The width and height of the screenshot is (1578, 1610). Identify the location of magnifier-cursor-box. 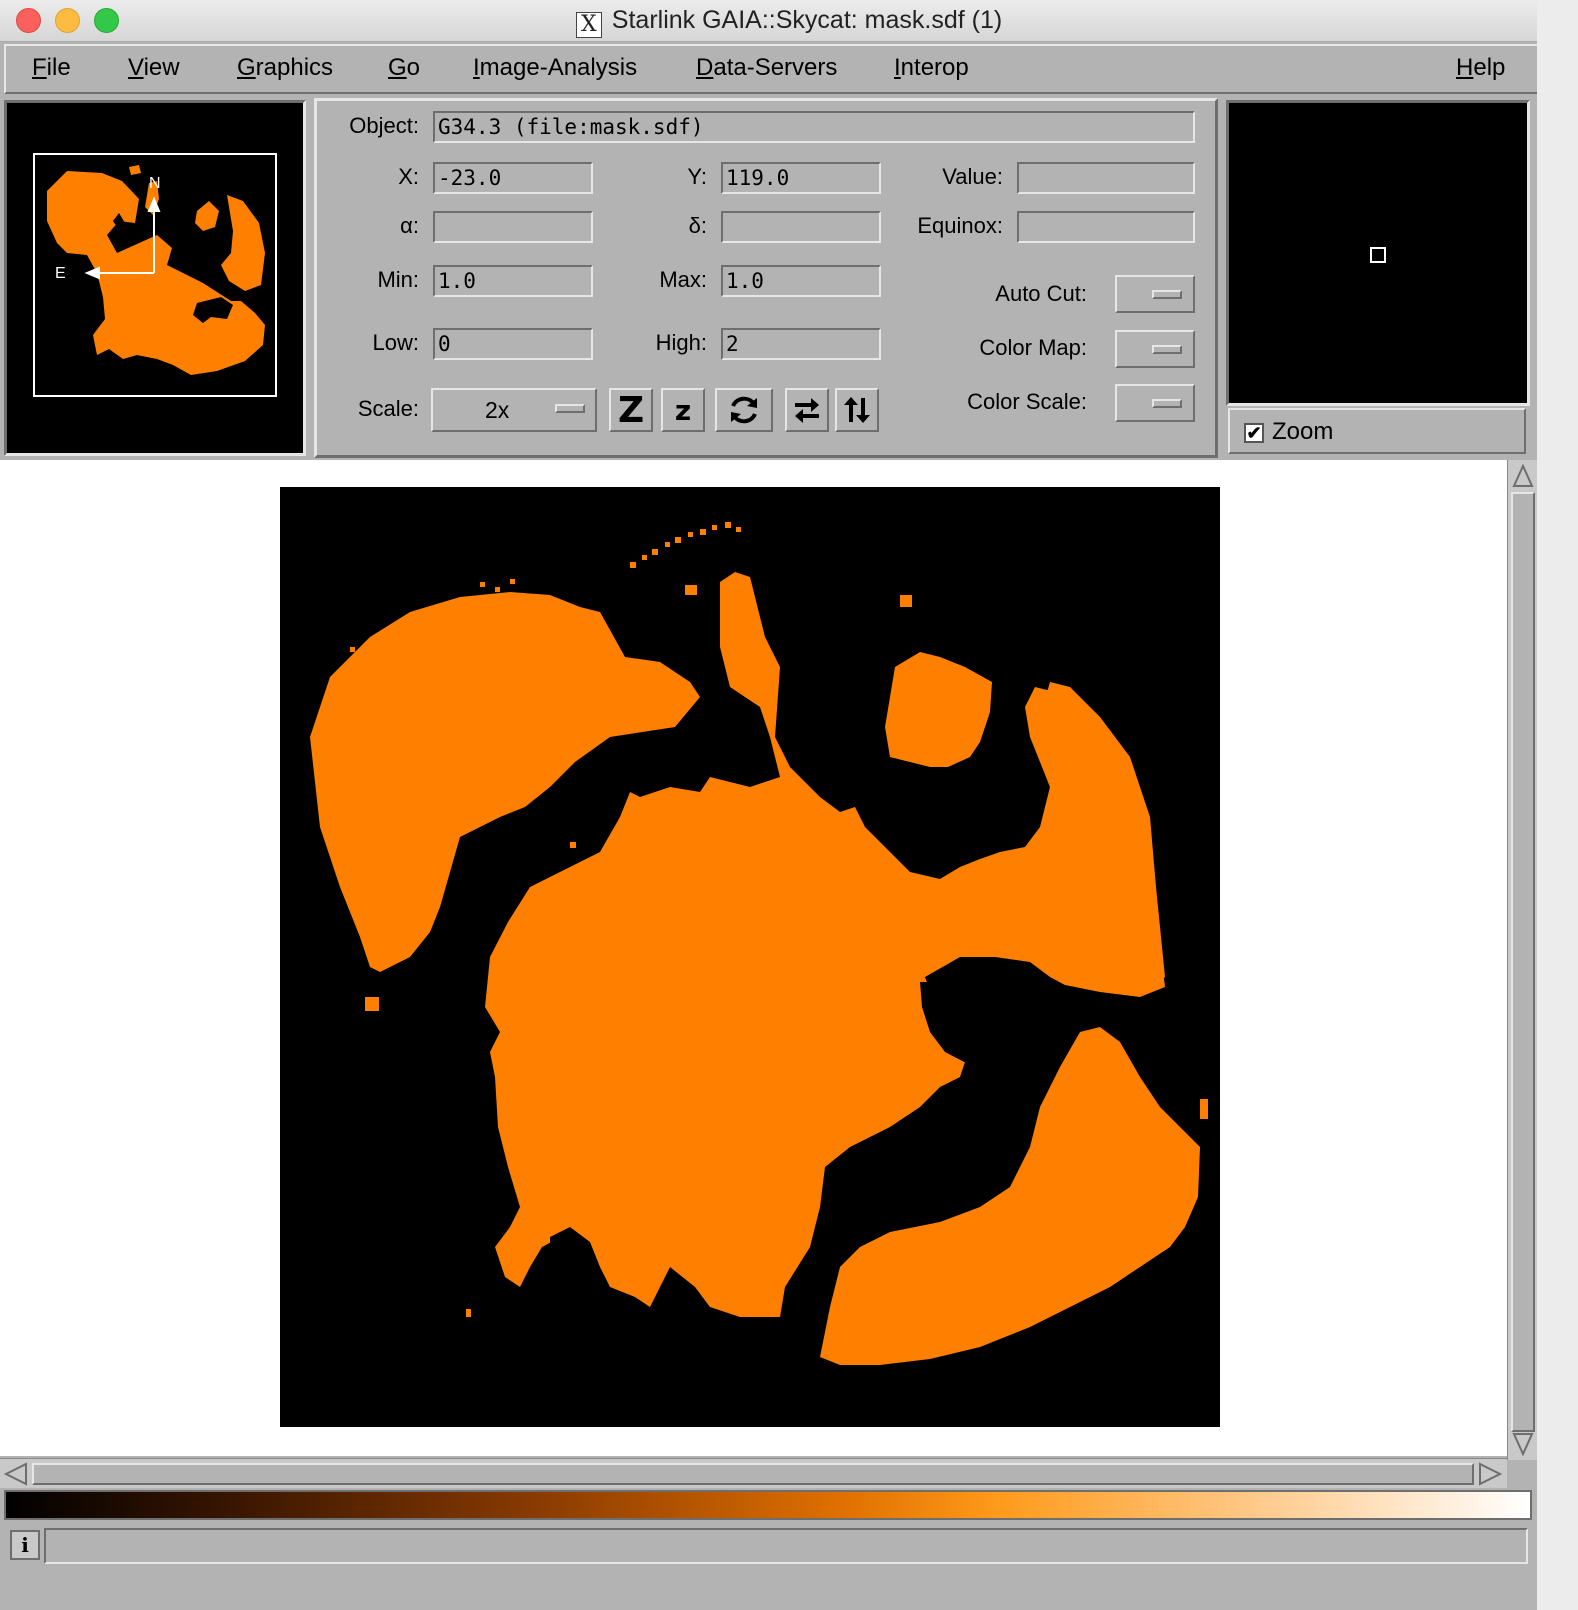
(1378, 255).